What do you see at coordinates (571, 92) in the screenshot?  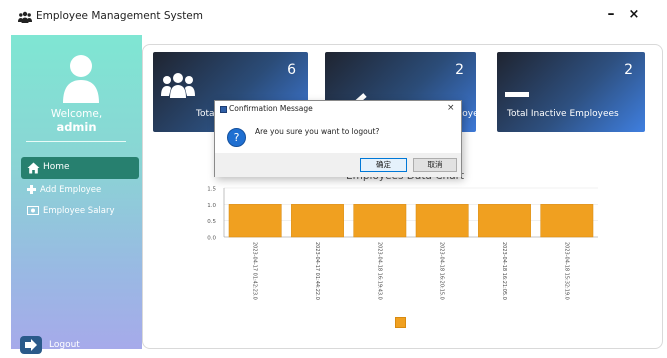 I see `inactive-employees-card: 2 Total Inactive Employees` at bounding box center [571, 92].